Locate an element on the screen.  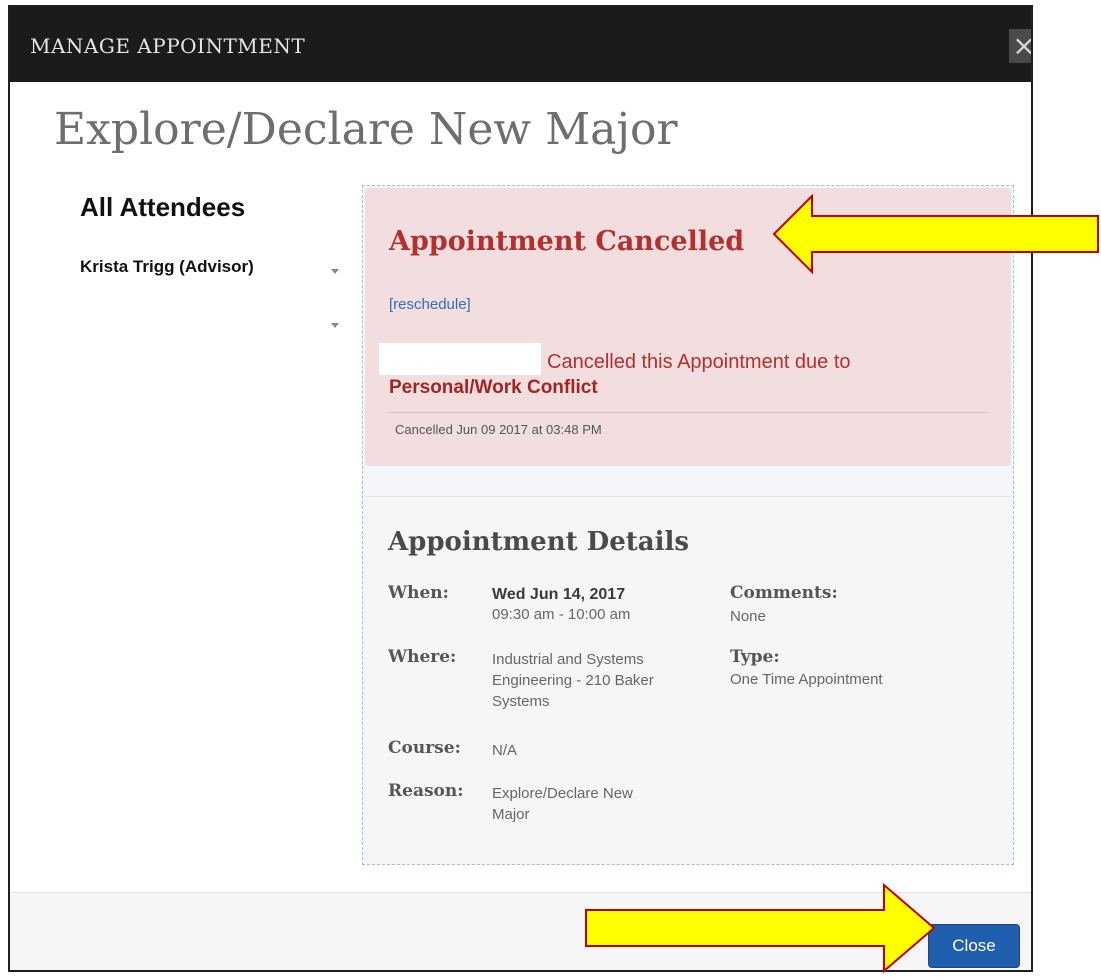
reason-label: Reason: is located at coordinates (426, 791).